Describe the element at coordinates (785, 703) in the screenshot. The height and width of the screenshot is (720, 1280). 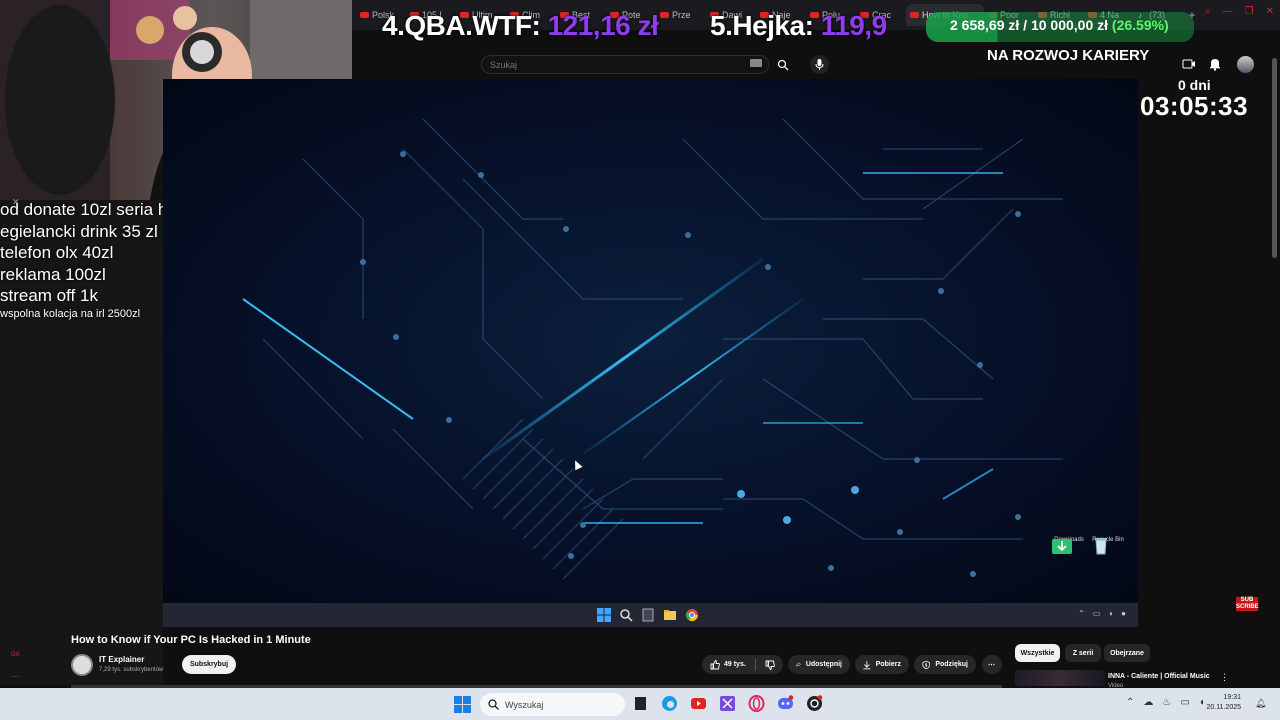
I see `discord-icon` at that location.